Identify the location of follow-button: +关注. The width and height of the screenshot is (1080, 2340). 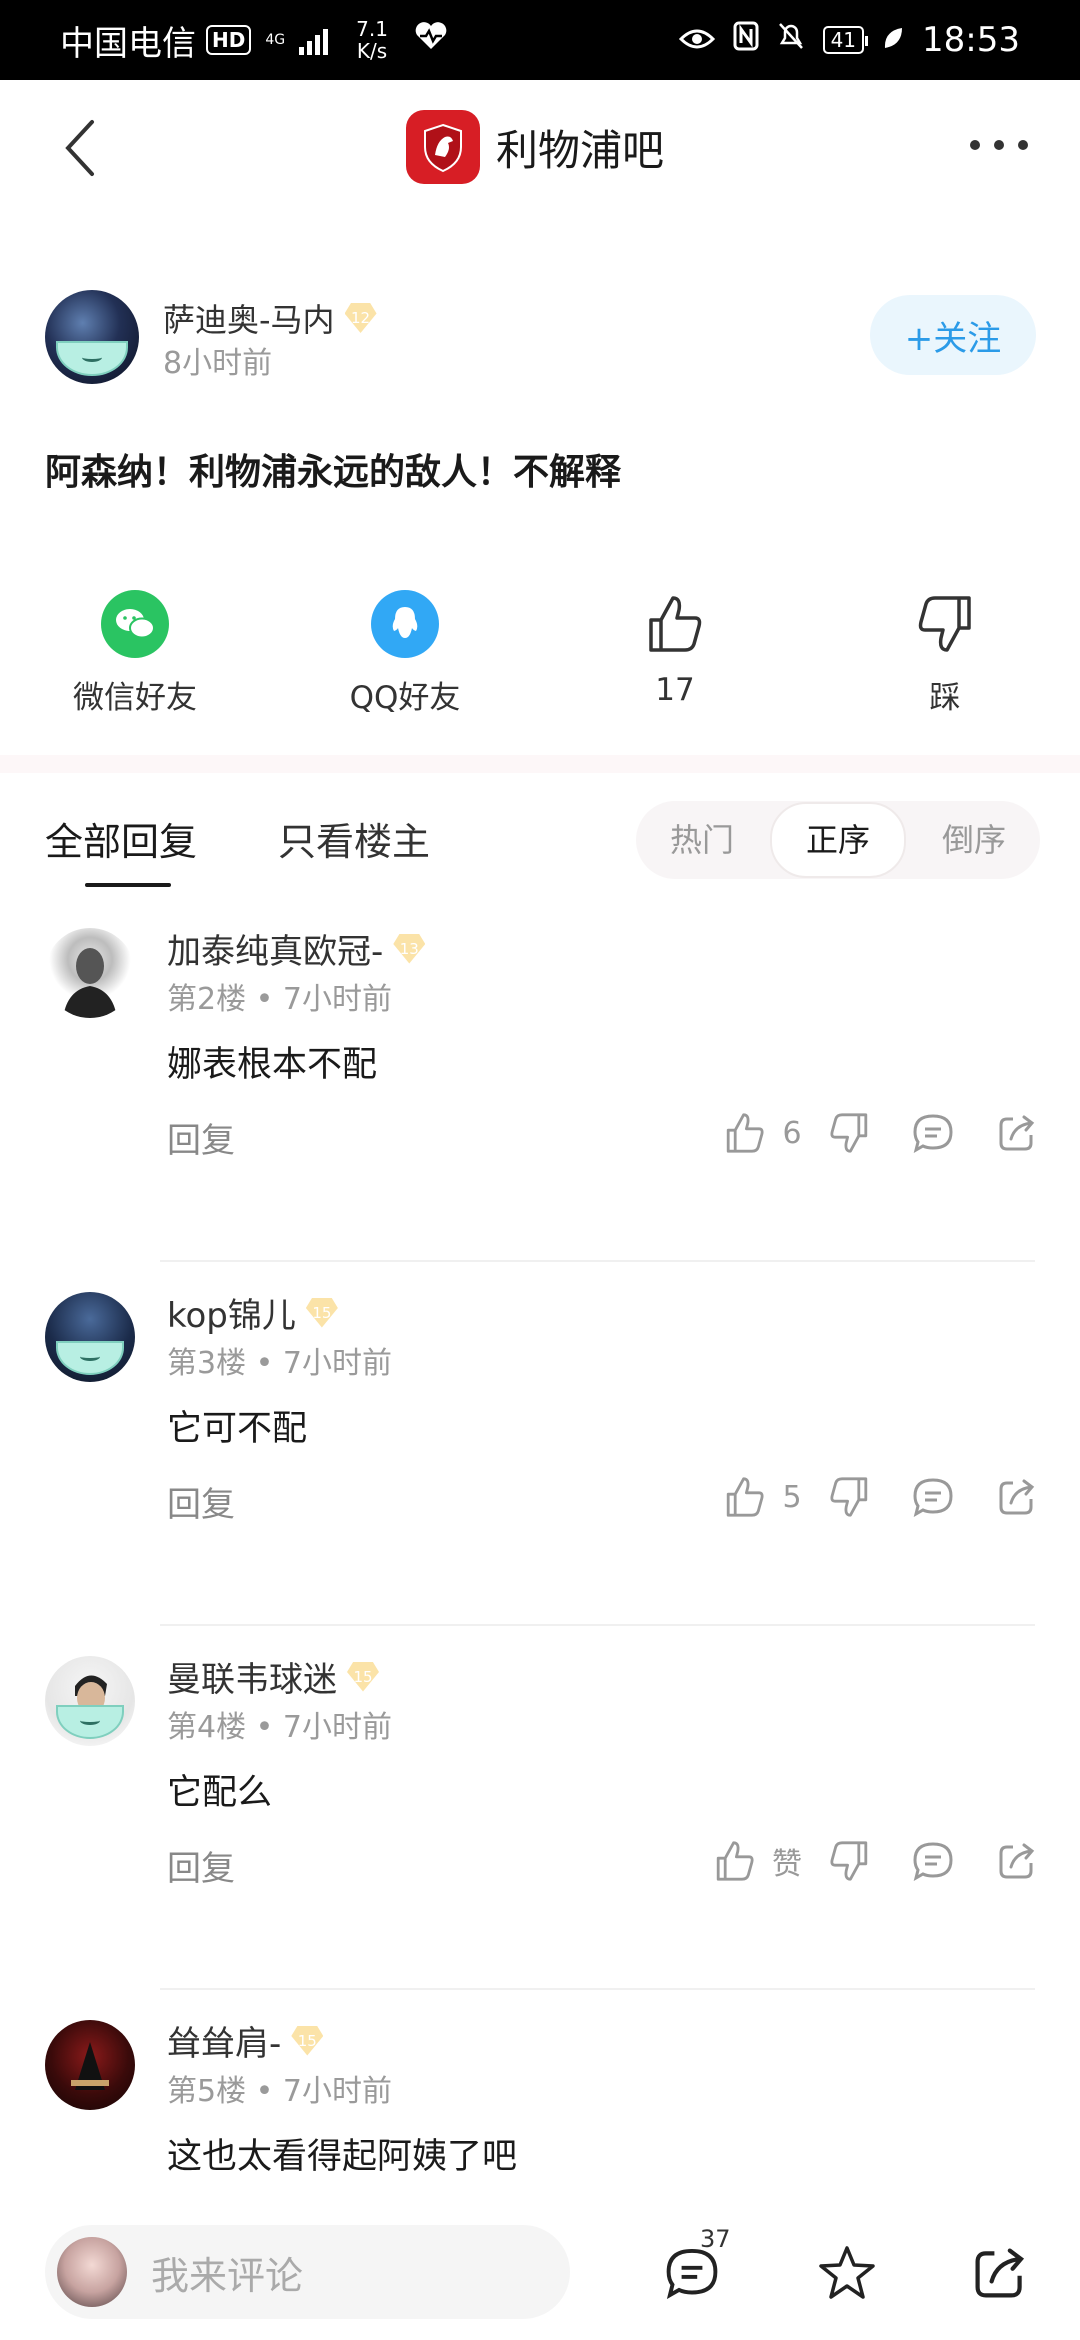
(953, 335).